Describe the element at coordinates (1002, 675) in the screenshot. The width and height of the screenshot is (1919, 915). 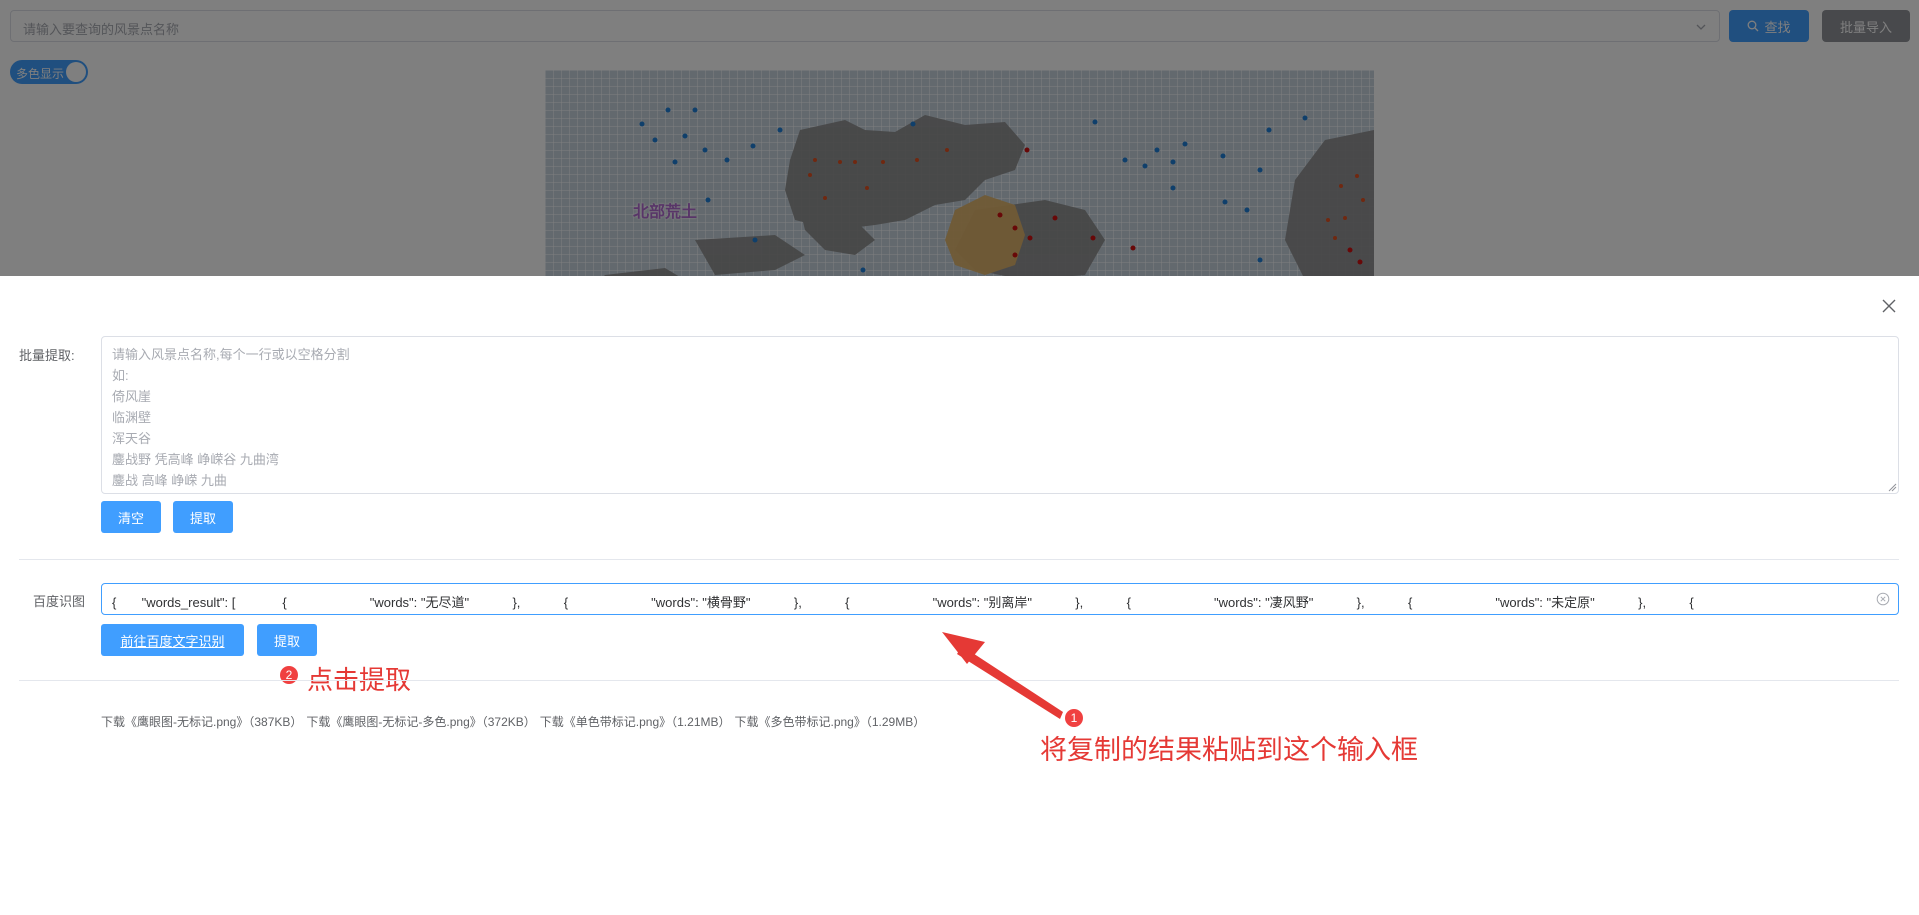
I see `annotation-arrow` at that location.